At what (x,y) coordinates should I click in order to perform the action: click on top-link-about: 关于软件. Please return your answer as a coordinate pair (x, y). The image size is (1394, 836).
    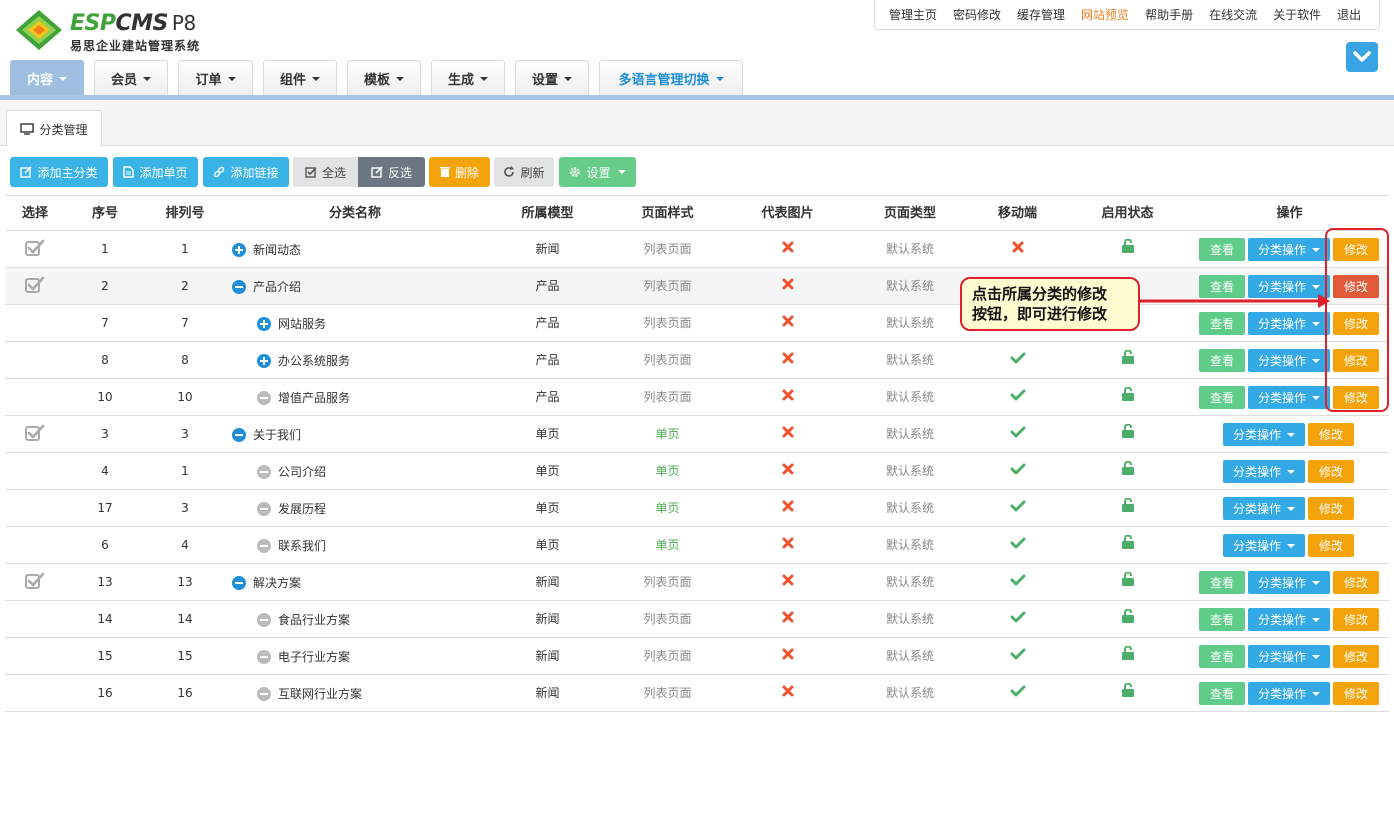
    Looking at the image, I should click on (1297, 14).